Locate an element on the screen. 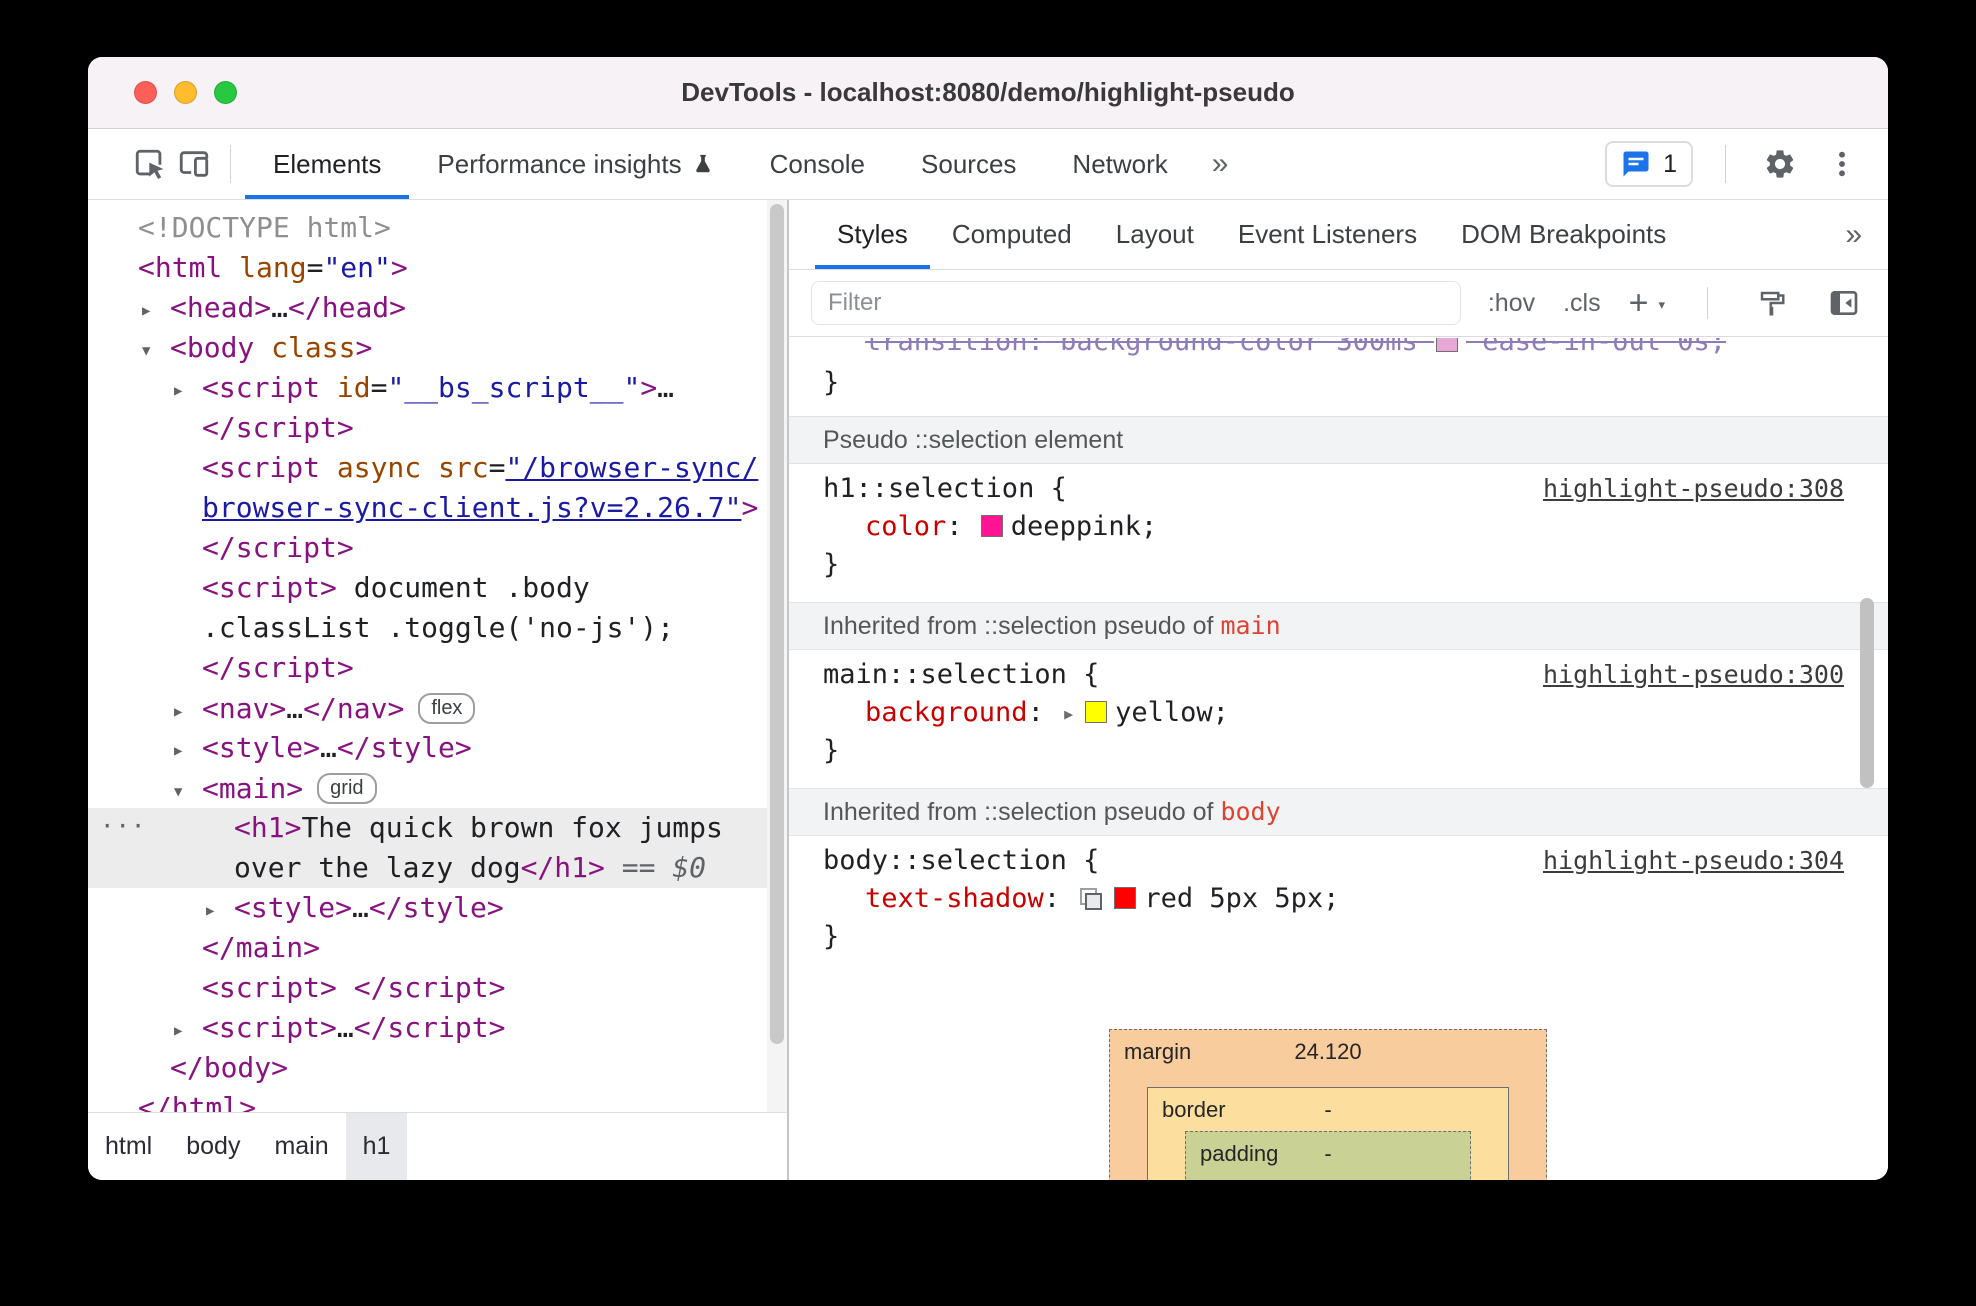 Image resolution: width=1976 pixels, height=1306 pixels. minimize-button is located at coordinates (185, 92).